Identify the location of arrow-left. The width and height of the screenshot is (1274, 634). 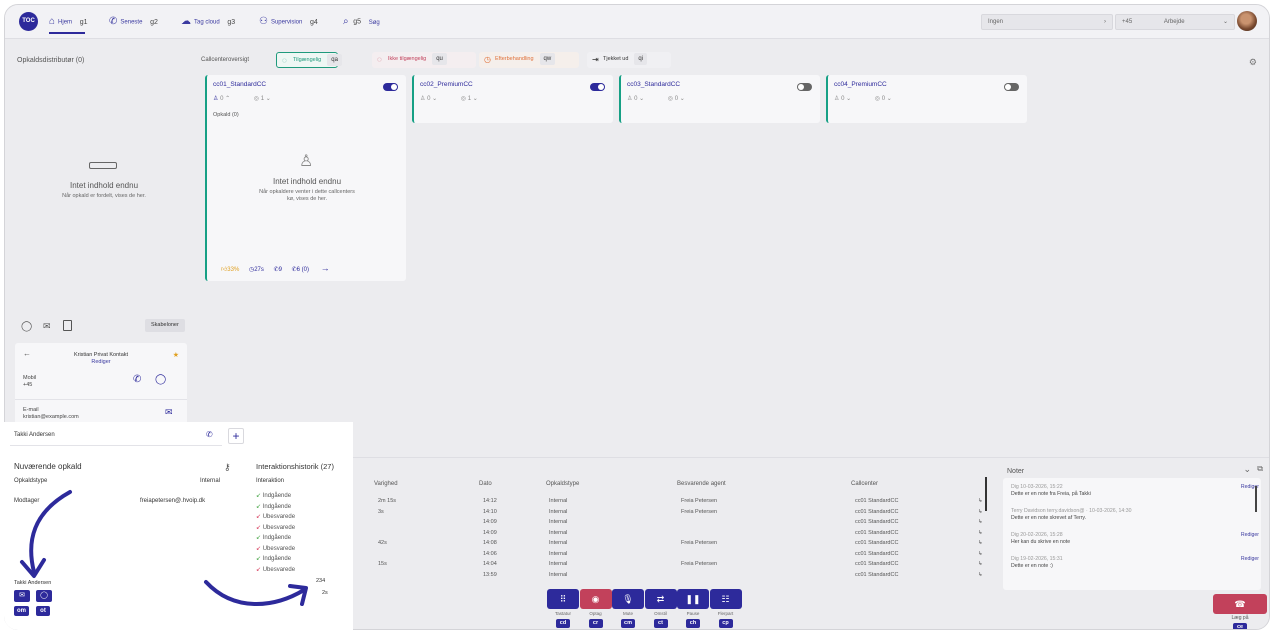
(50, 532).